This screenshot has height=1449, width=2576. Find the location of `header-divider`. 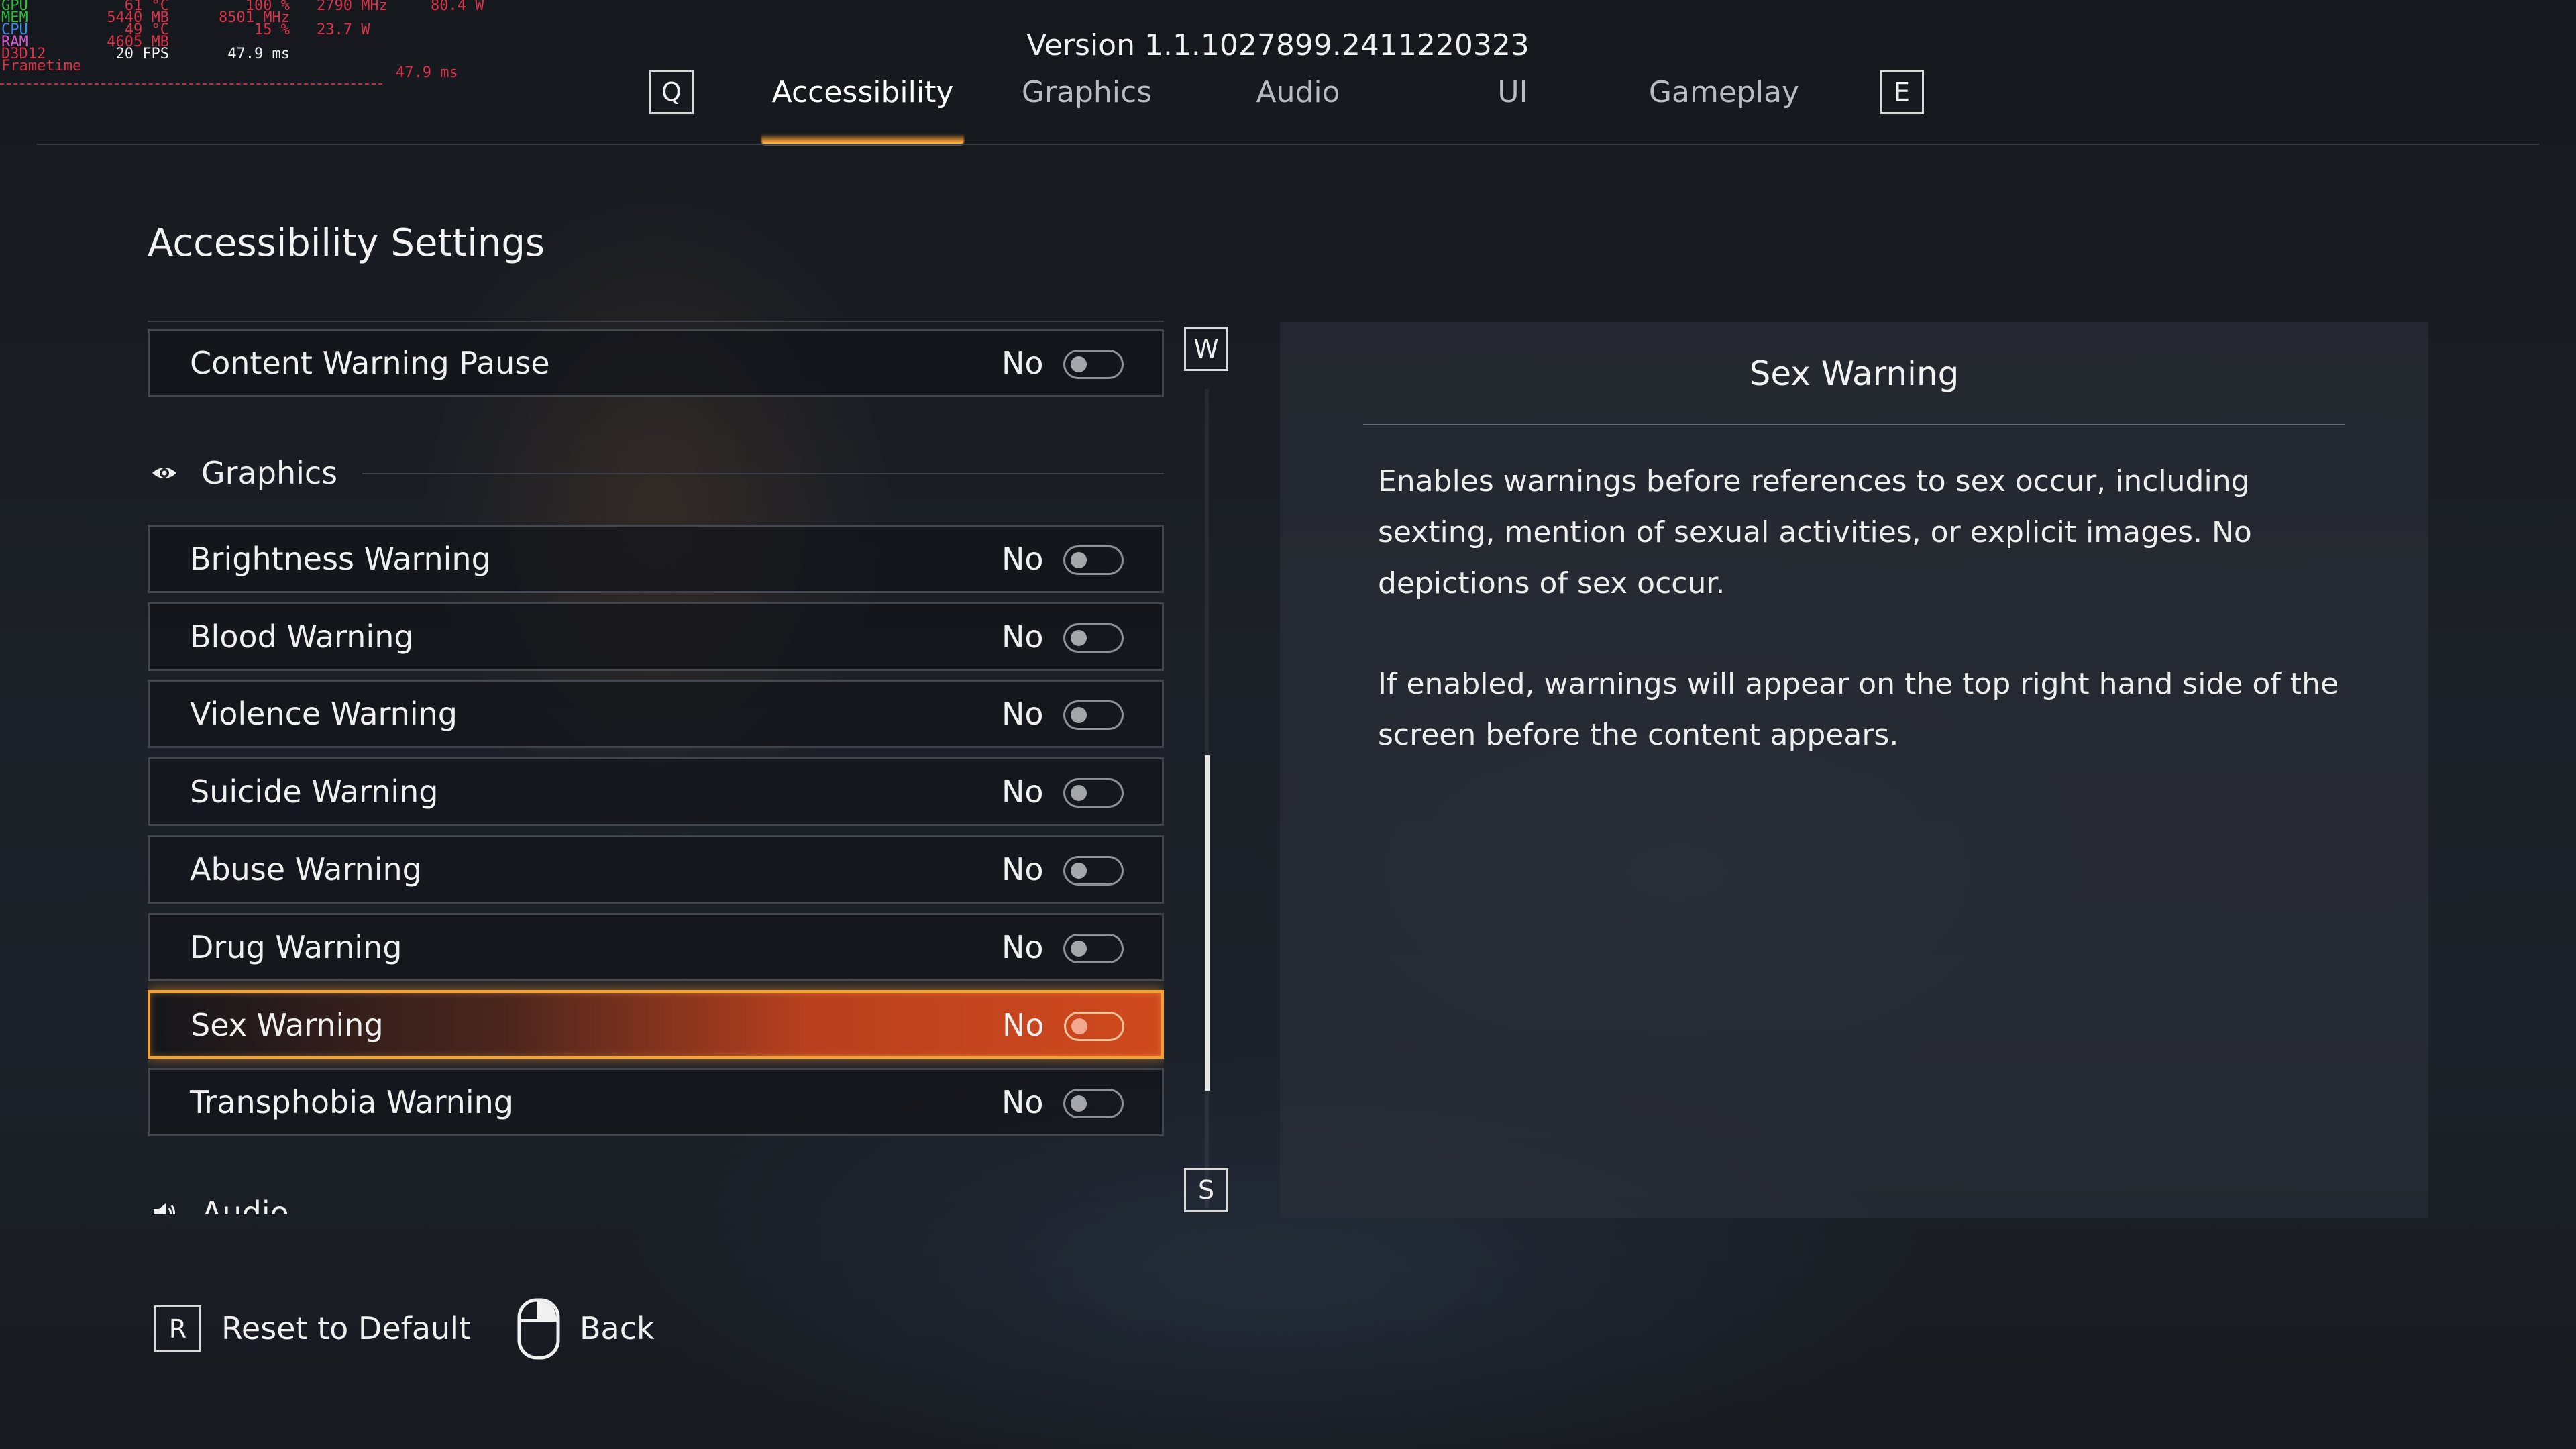

header-divider is located at coordinates (1288, 144).